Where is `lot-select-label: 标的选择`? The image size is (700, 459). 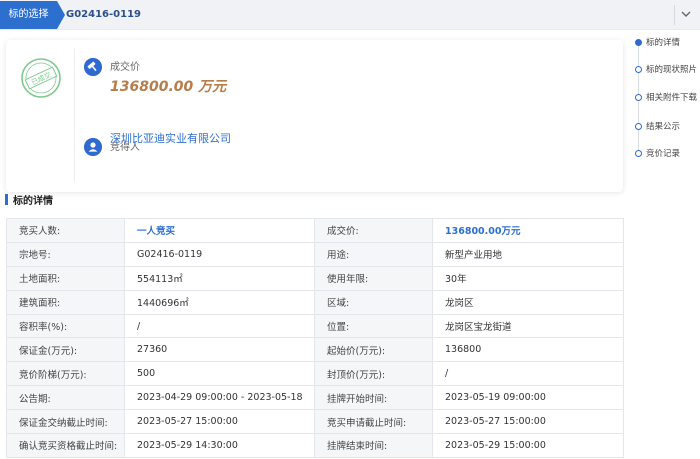 lot-select-label: 标的选择 is located at coordinates (32, 15).